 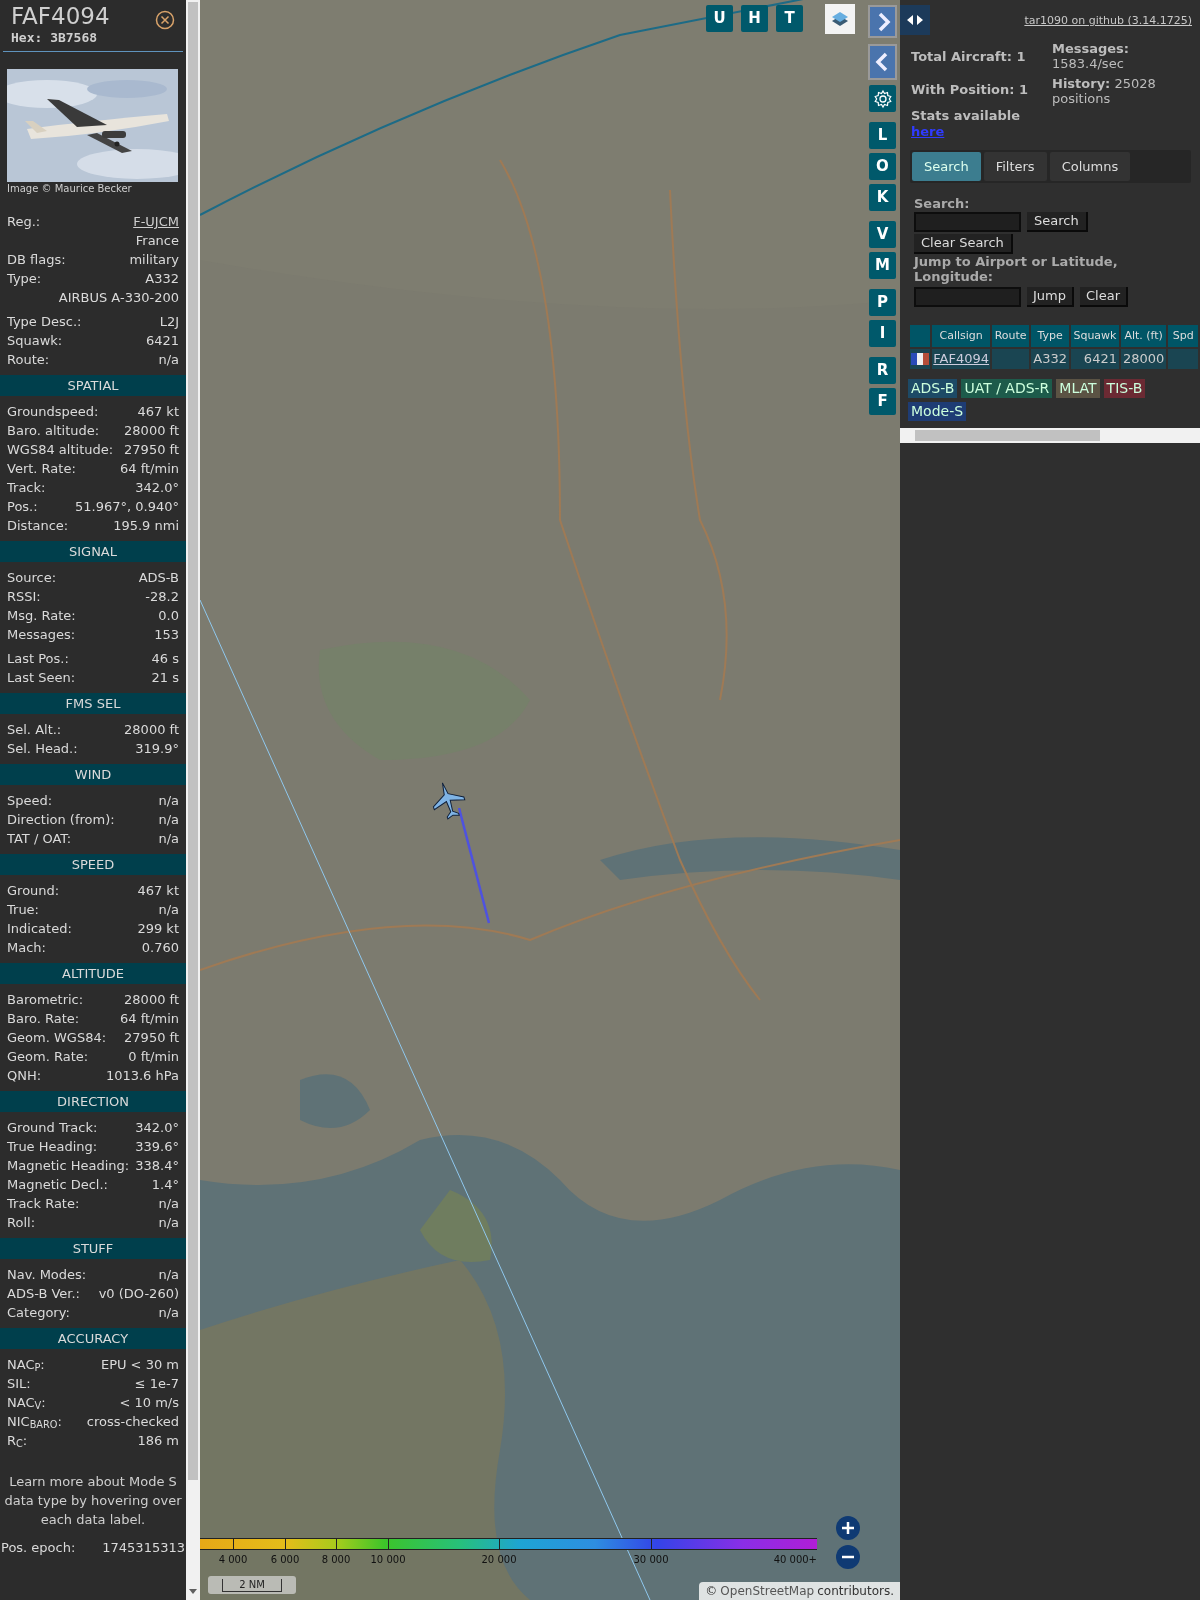 What do you see at coordinates (44, 322) in the screenshot?
I see `field-label: Type Desc.:` at bounding box center [44, 322].